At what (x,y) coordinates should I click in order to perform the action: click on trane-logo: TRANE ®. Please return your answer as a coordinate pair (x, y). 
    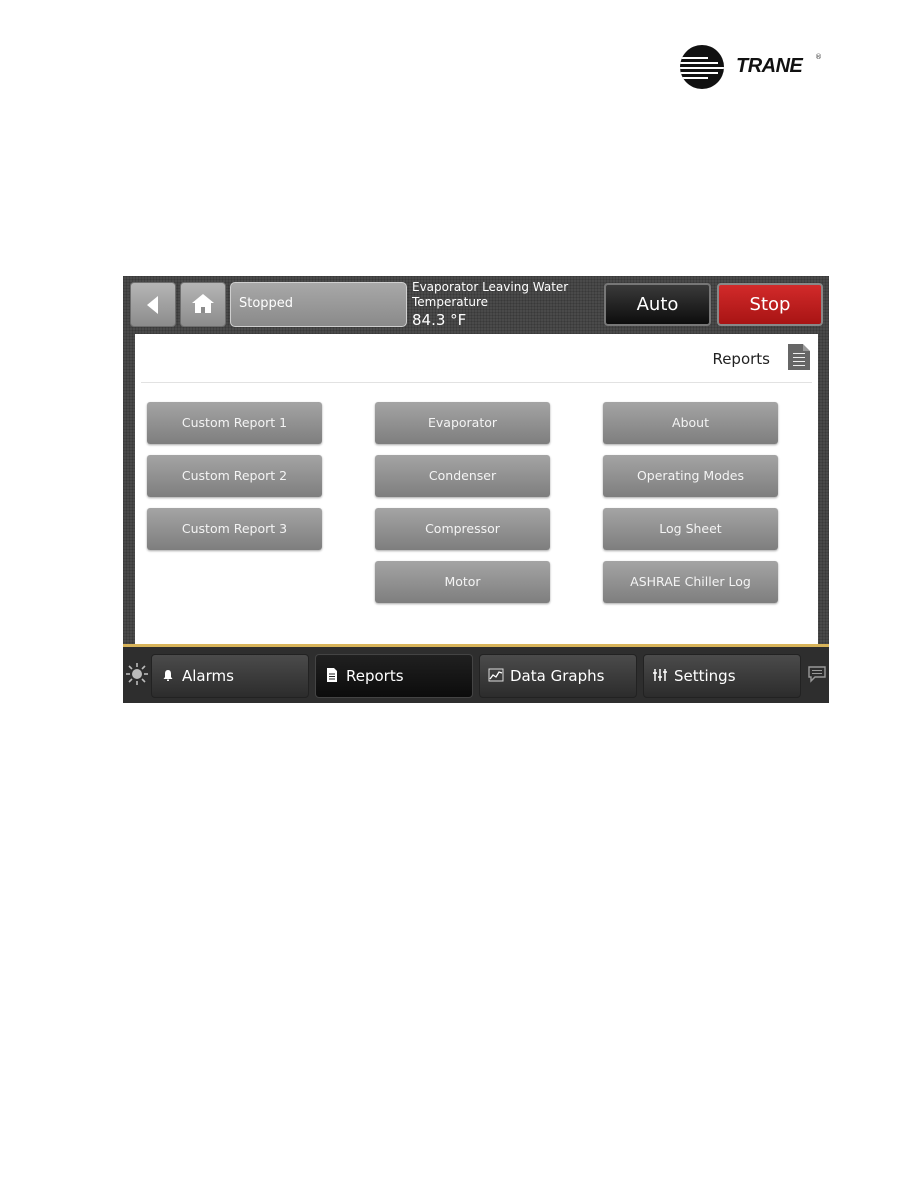
    Looking at the image, I should click on (752, 68).